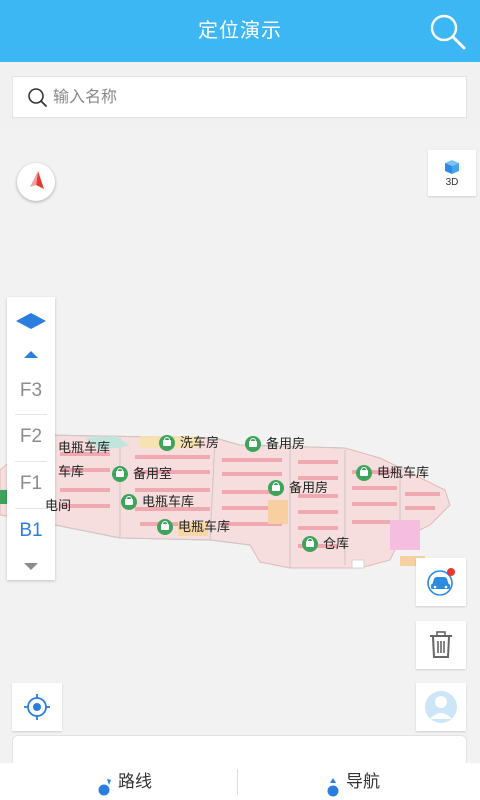 Image resolution: width=480 pixels, height=800 pixels. I want to click on trash-icon, so click(441, 644).